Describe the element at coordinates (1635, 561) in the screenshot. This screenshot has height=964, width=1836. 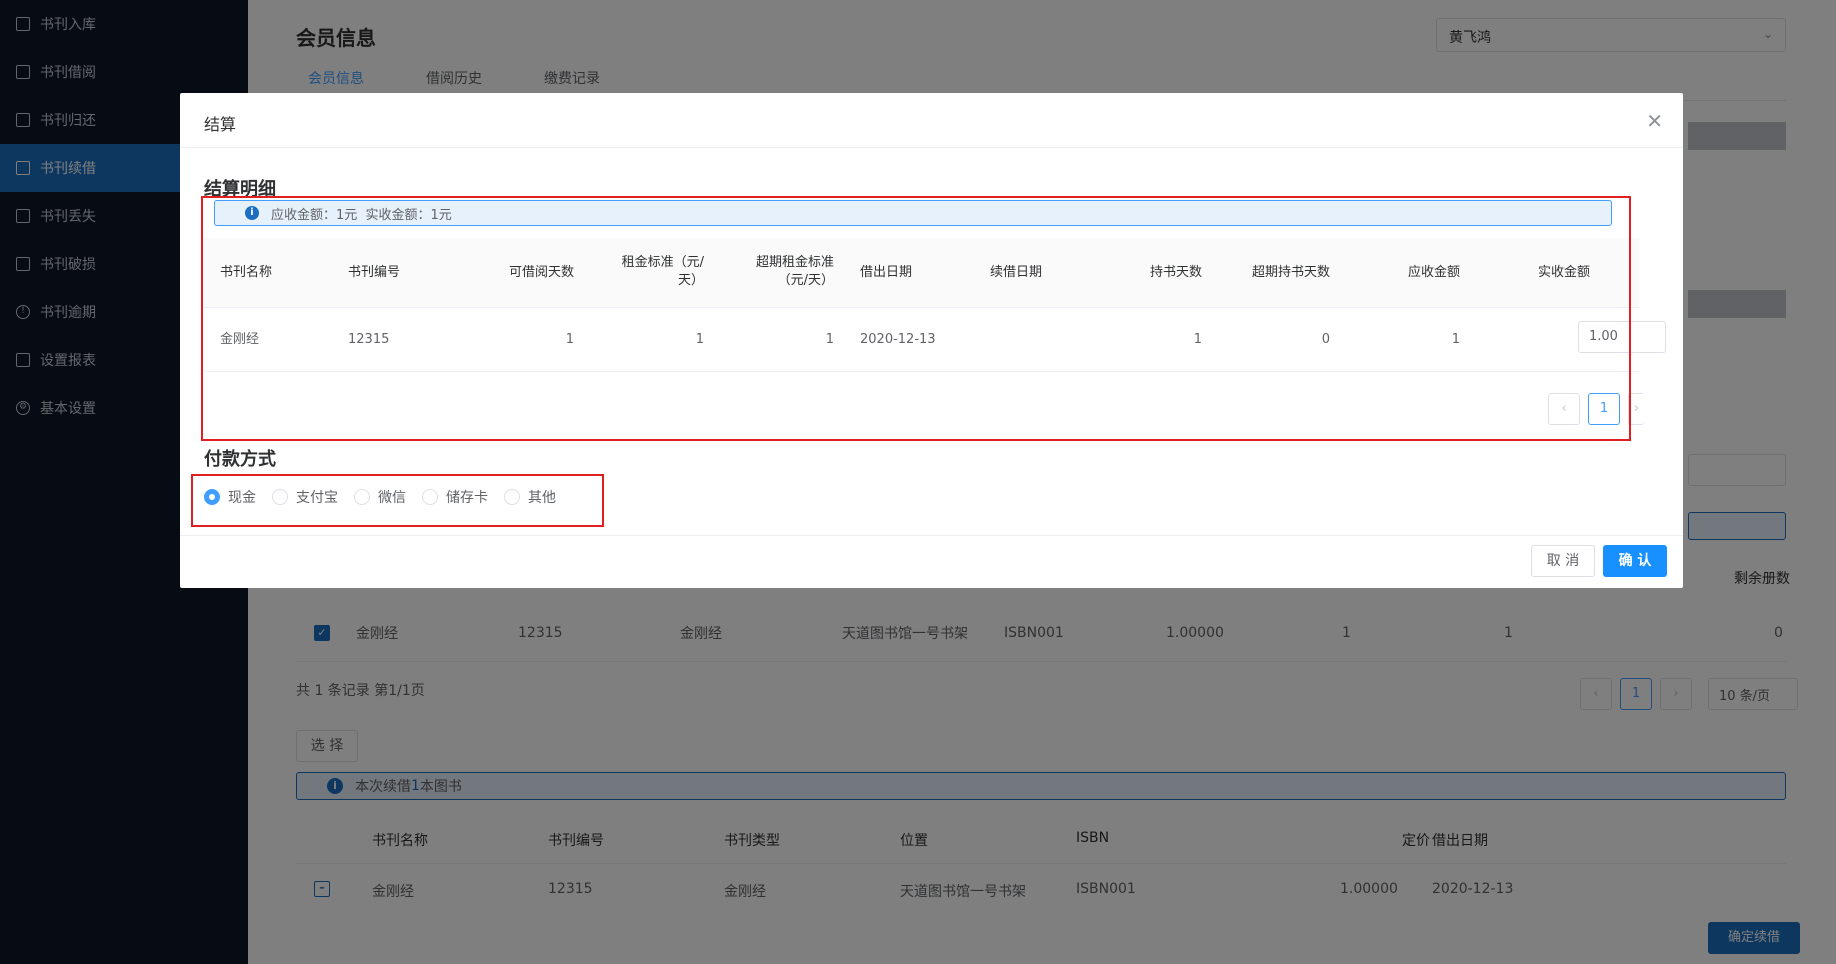
I see `confirm-button: 确 认` at that location.